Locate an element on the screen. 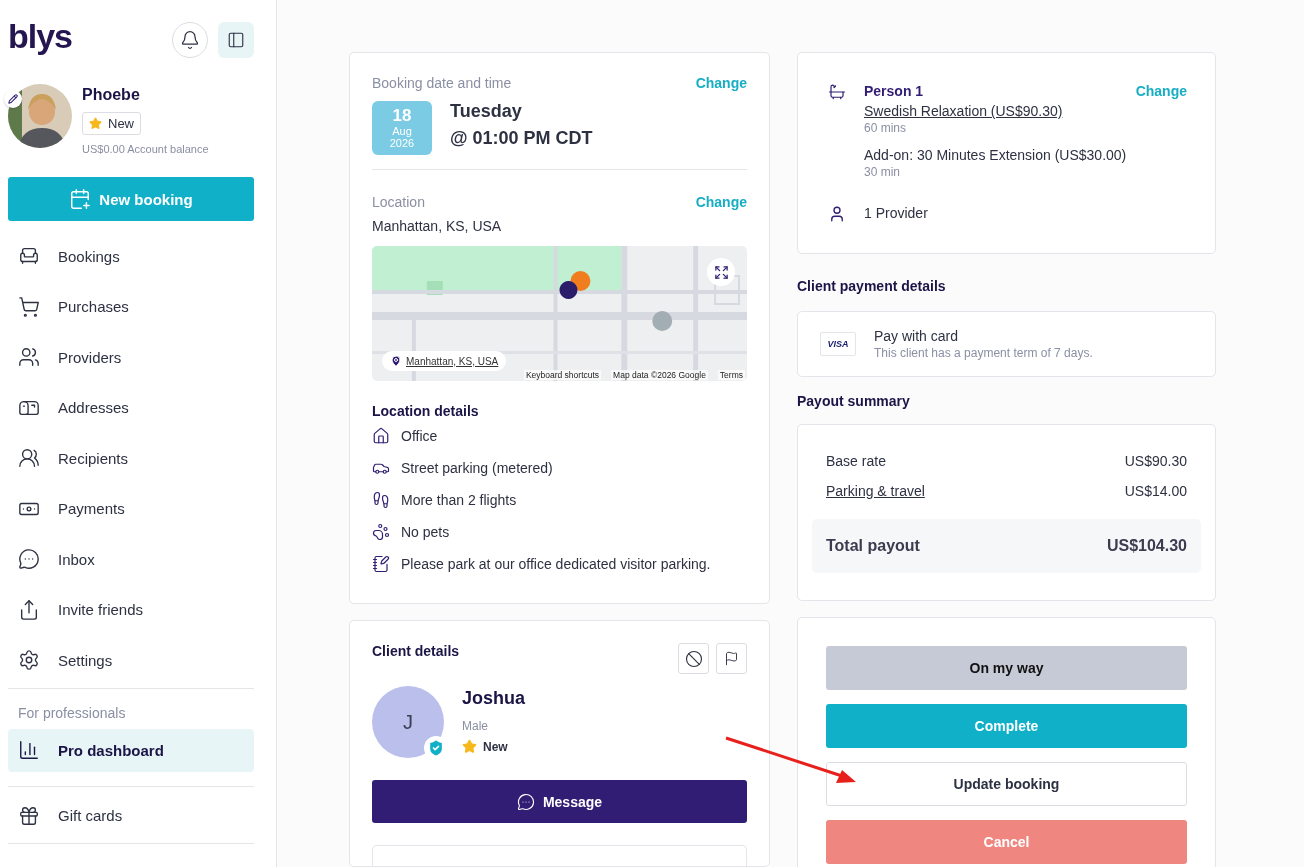 This screenshot has height=867, width=1304. section-label: Location is located at coordinates (398, 202).